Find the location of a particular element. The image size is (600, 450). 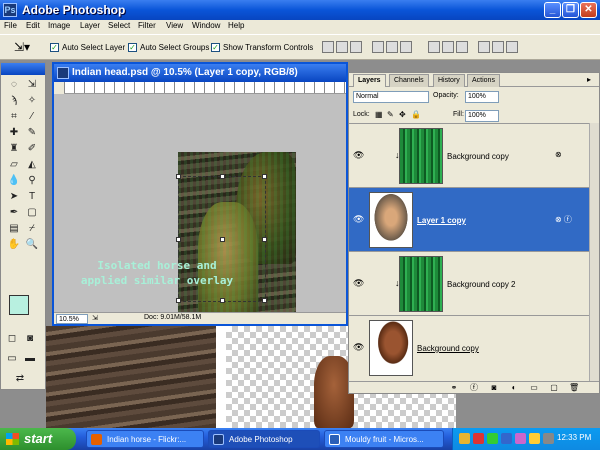

align-right-icon is located at coordinates (406, 47).